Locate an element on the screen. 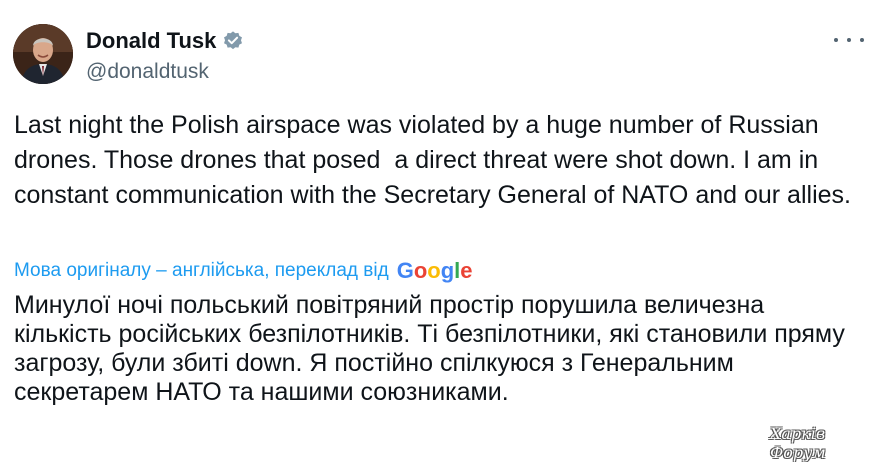 The height and width of the screenshot is (462, 884). watermark: Харків Форум is located at coordinates (798, 443).